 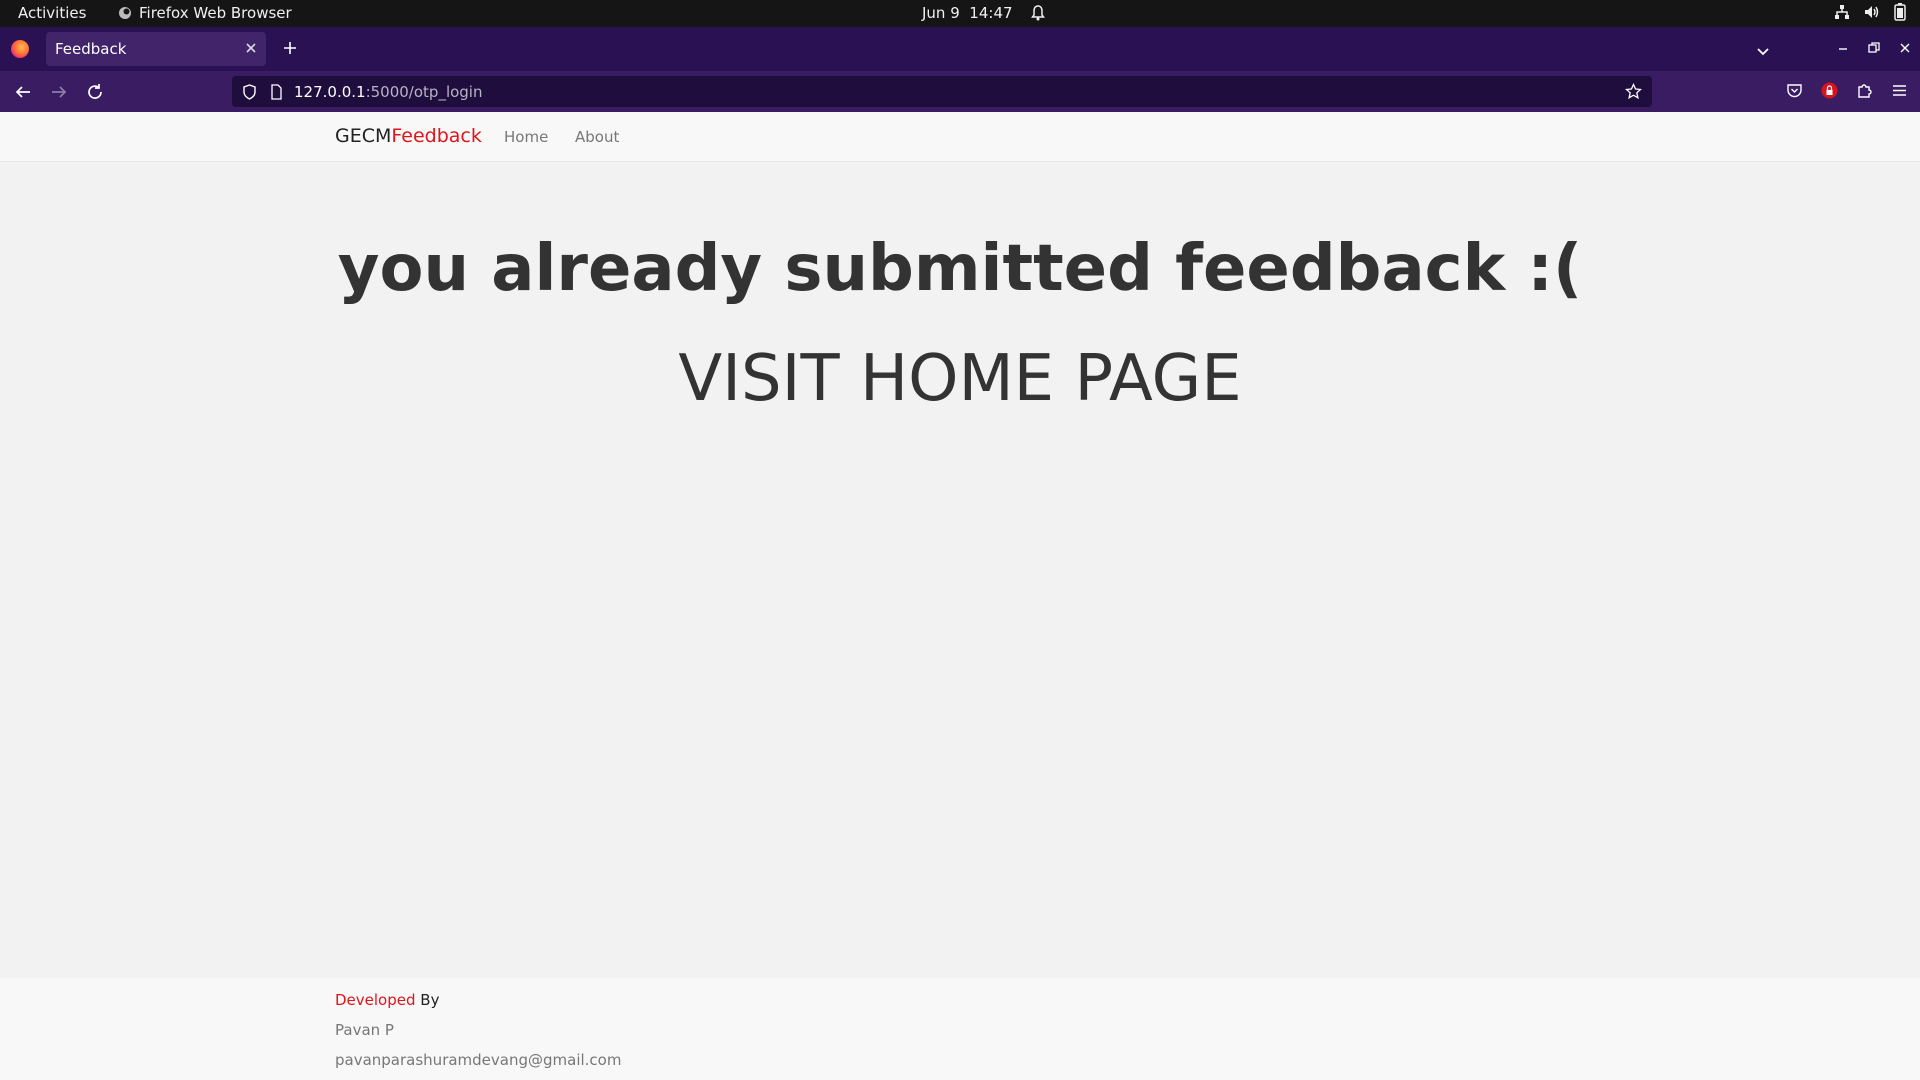 I want to click on battery-icon, so click(x=1900, y=12).